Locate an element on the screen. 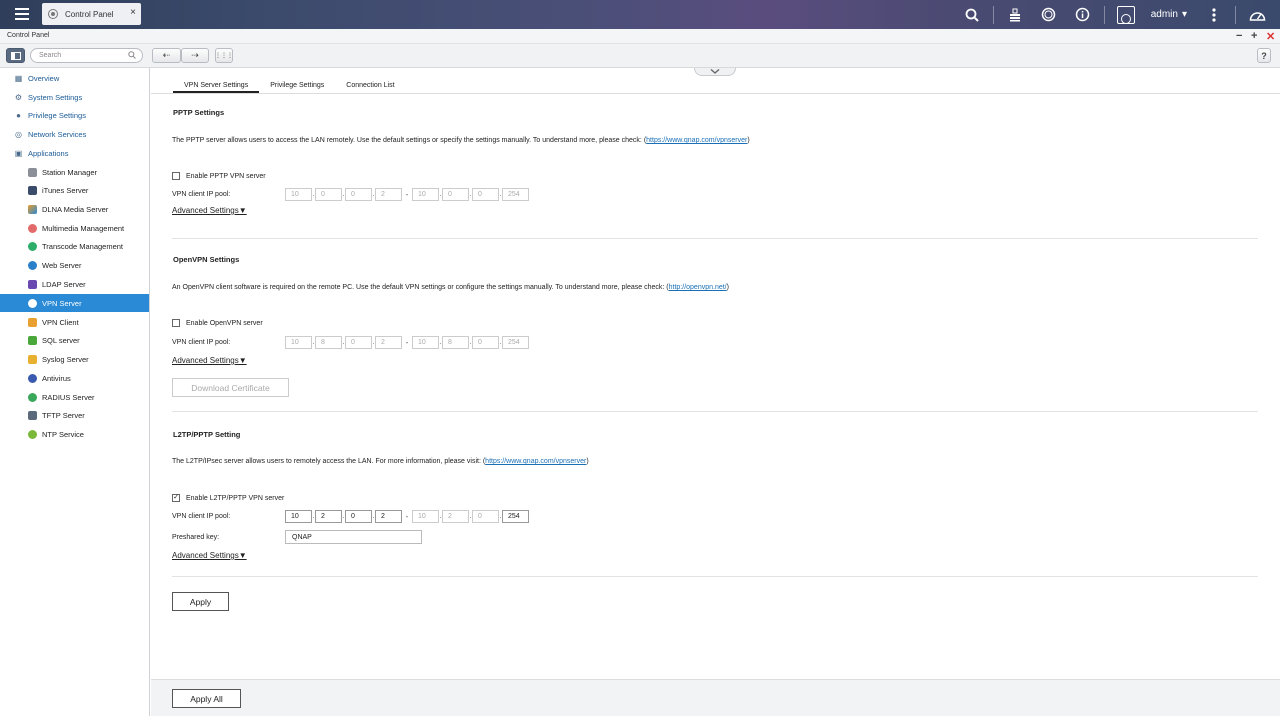 Image resolution: width=1280 pixels, height=716 pixels. l2tp-help-link: https://www.qnap.com/vpnserver is located at coordinates (535, 461).